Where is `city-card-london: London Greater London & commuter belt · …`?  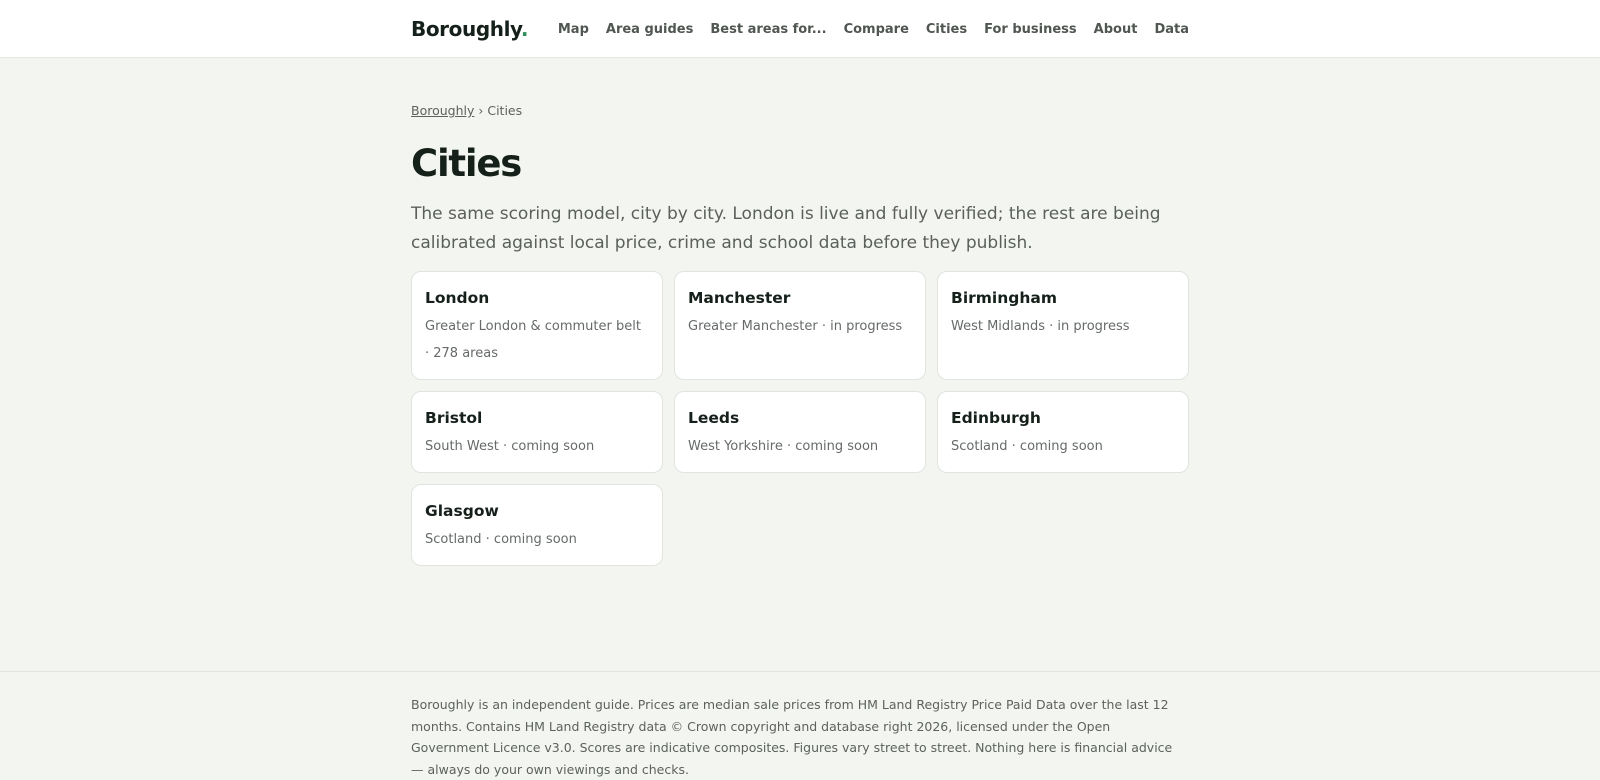 city-card-london: London Greater London & commuter belt · … is located at coordinates (537, 325).